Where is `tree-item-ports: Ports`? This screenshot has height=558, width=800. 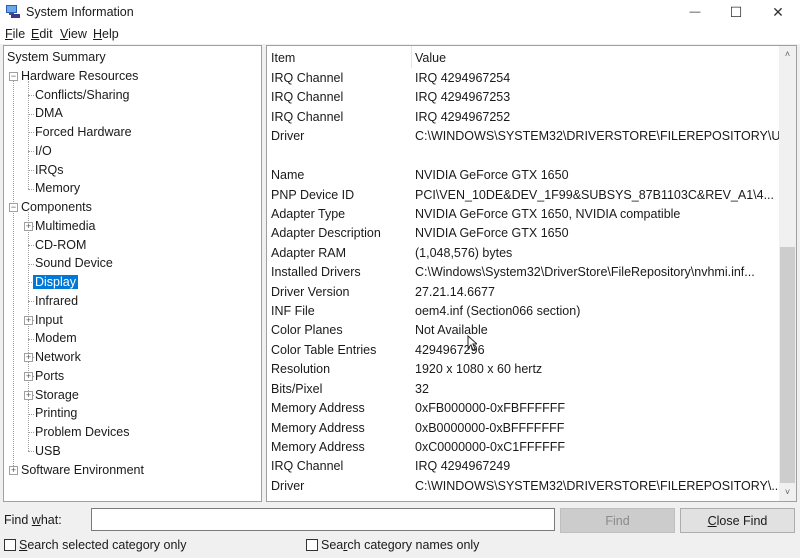 tree-item-ports: Ports is located at coordinates (49, 376).